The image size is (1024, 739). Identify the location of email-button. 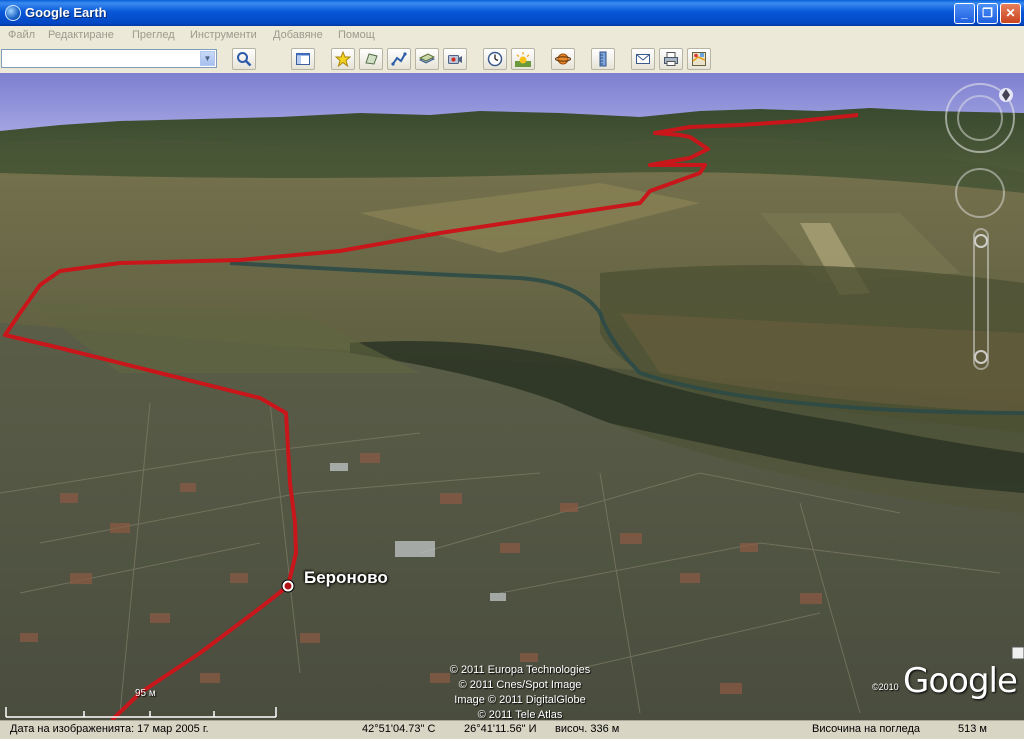
(643, 59).